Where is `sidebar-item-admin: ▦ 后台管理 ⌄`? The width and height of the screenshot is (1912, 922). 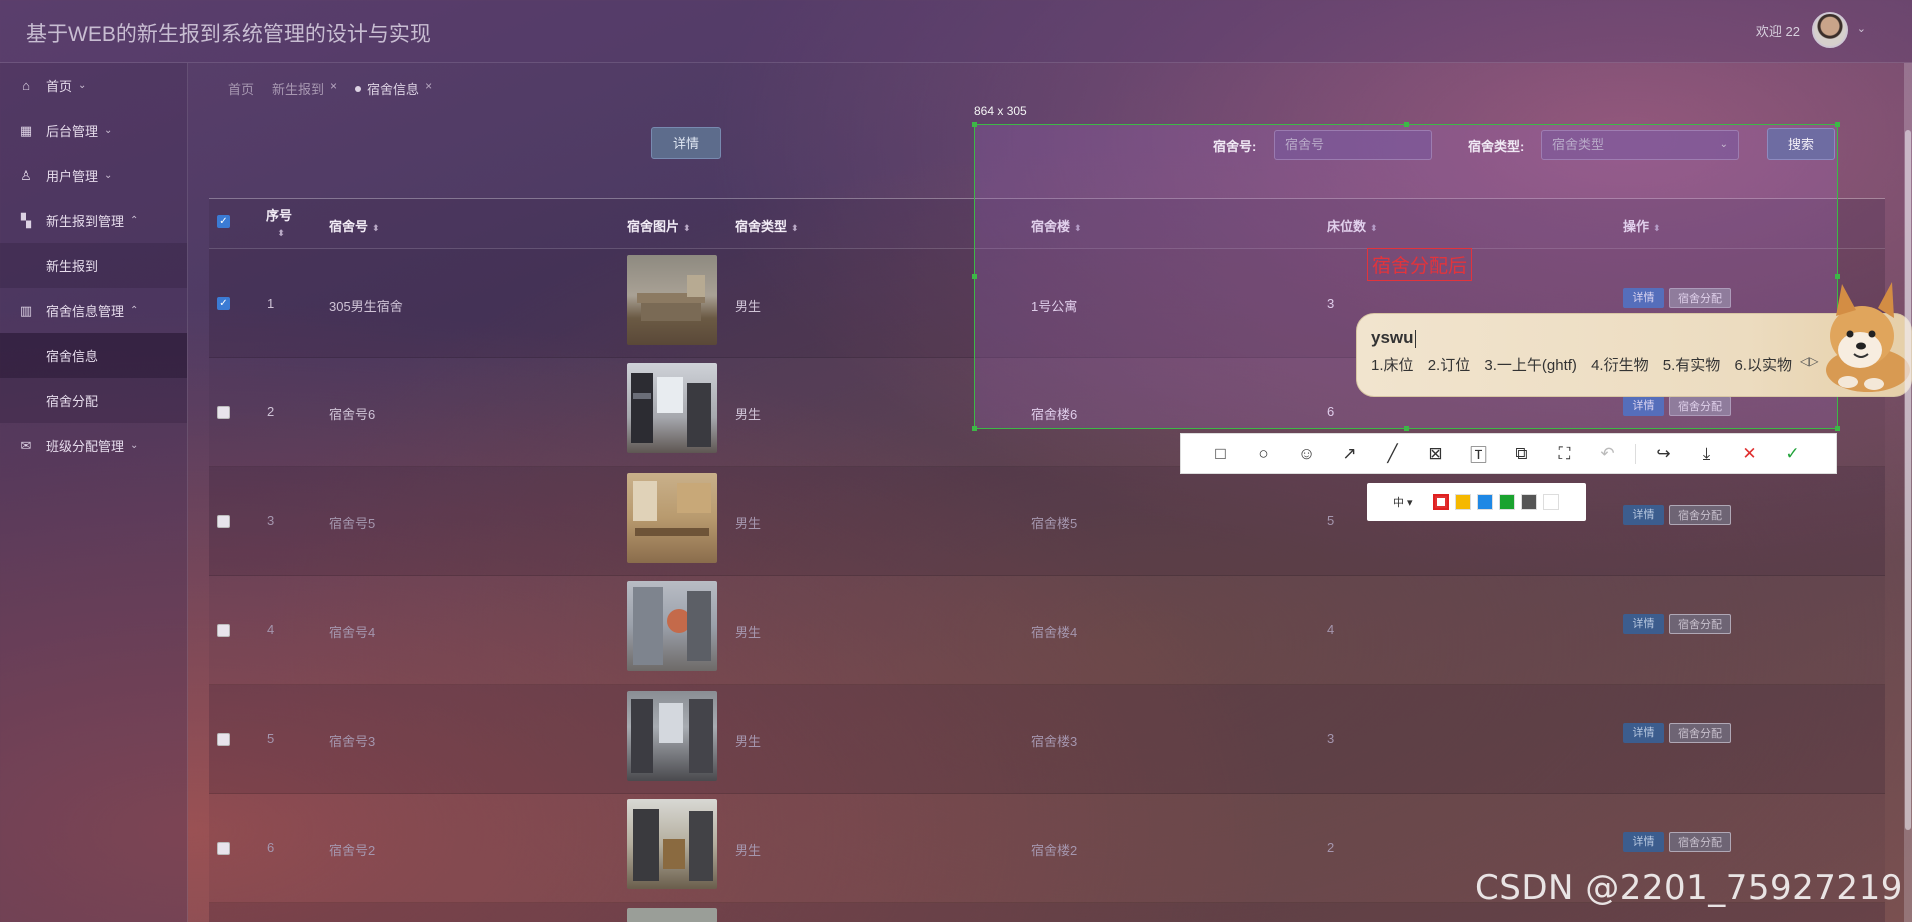
sidebar-item-admin: ▦ 后台管理 ⌄ is located at coordinates (93, 130).